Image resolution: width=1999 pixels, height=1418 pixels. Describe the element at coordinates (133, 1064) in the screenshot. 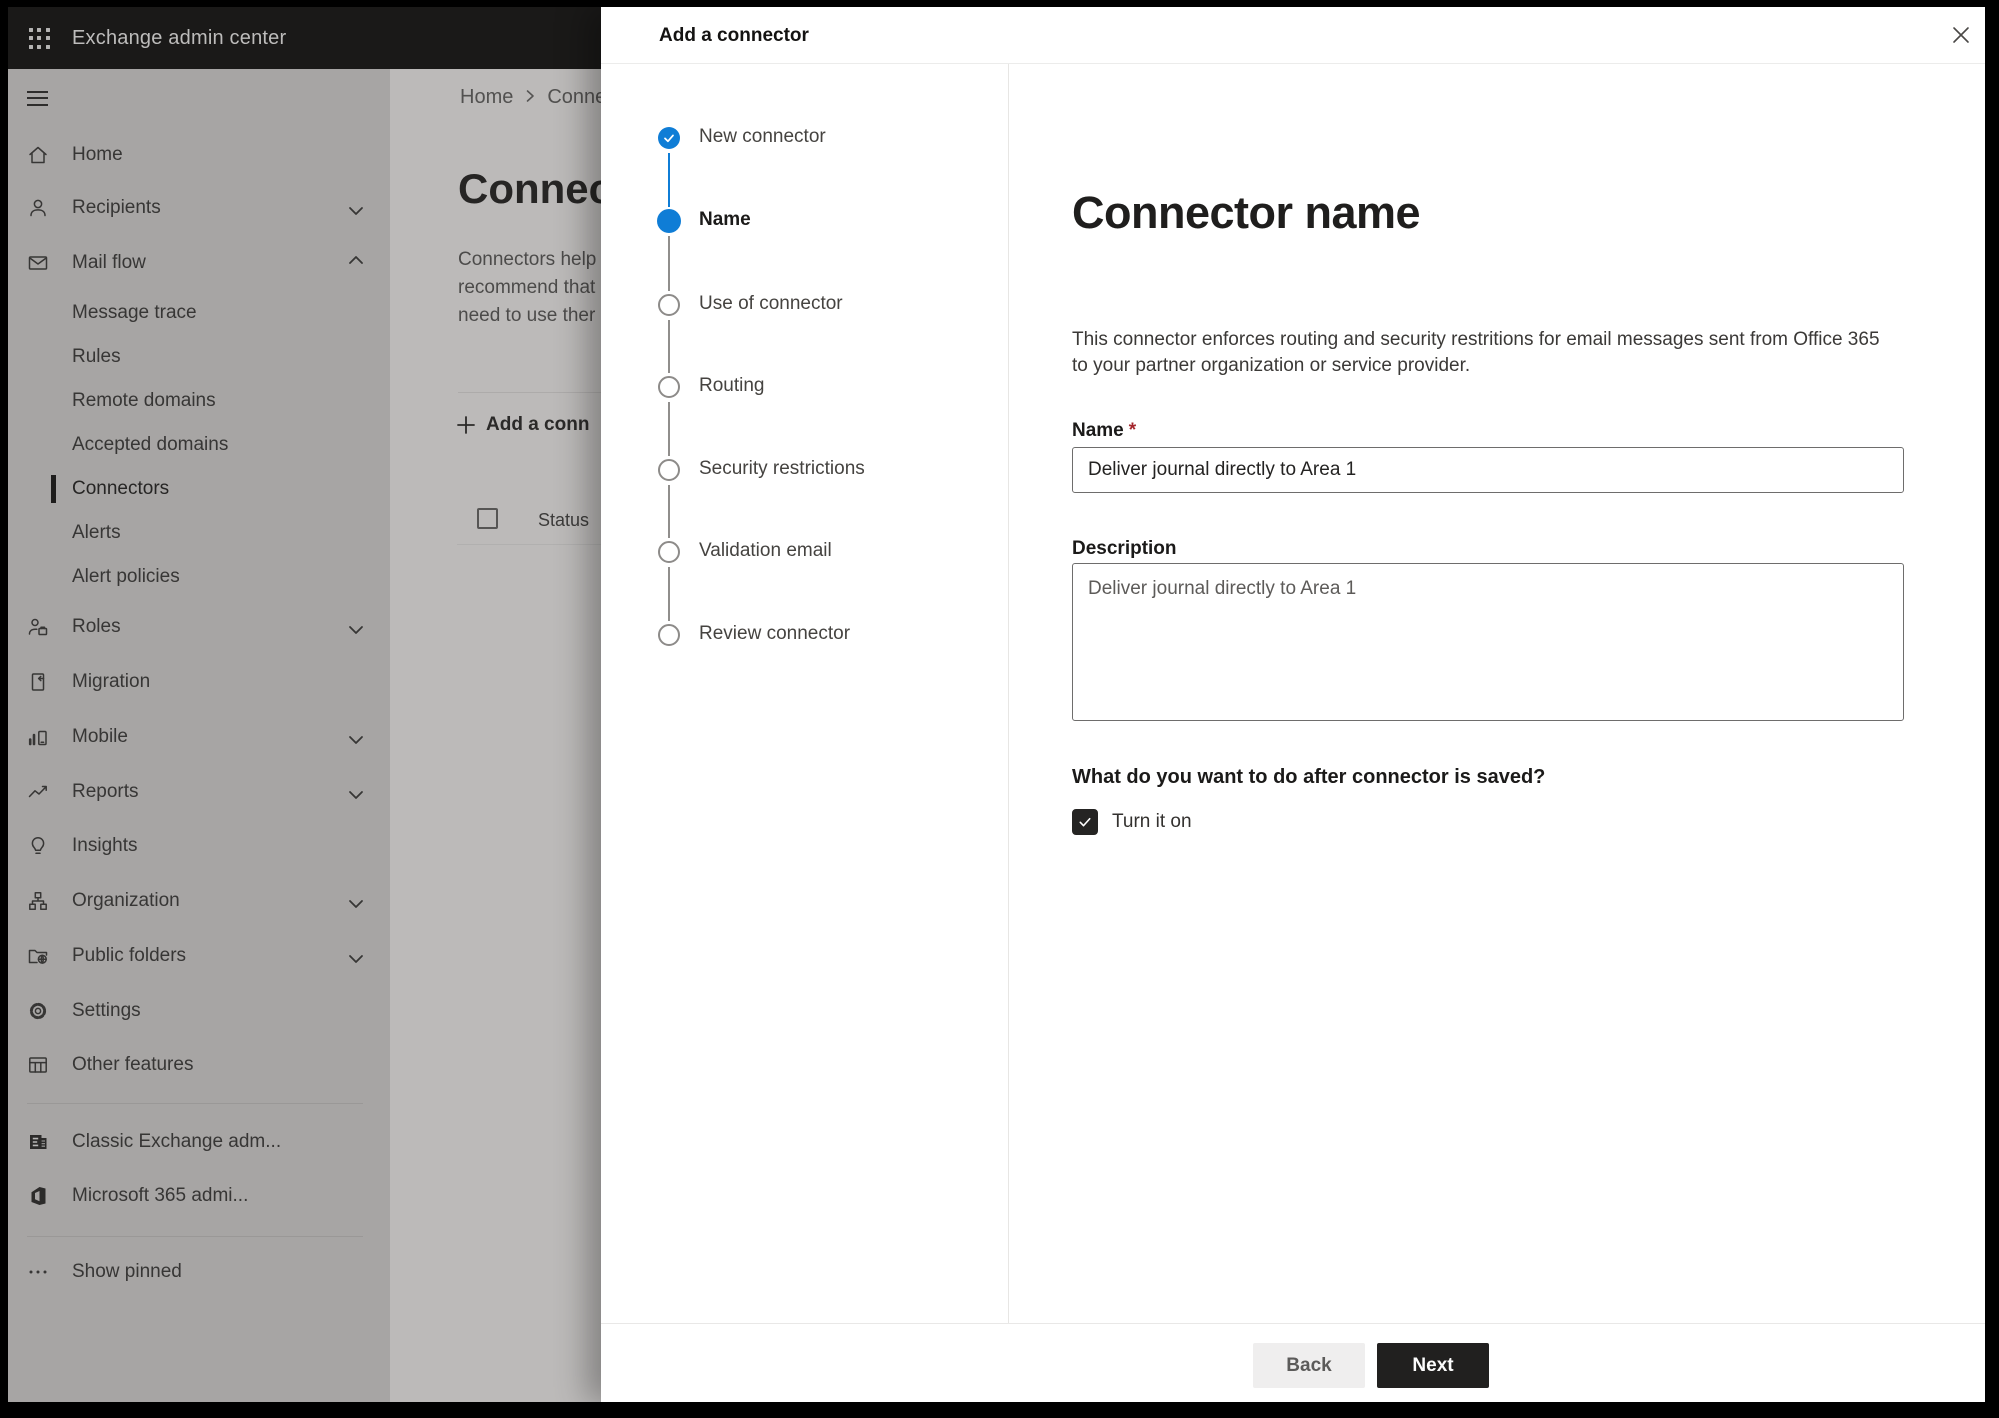

I see `sidebar-item-label: Other features` at that location.